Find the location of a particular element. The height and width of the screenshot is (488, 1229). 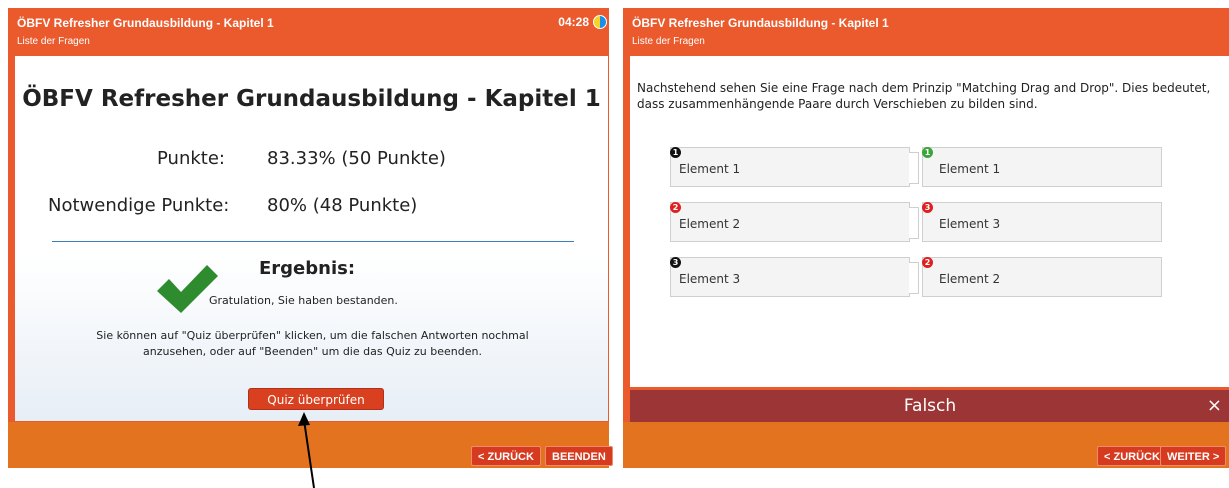

required-value-row: 80% (48 Punkte) is located at coordinates (342, 205).